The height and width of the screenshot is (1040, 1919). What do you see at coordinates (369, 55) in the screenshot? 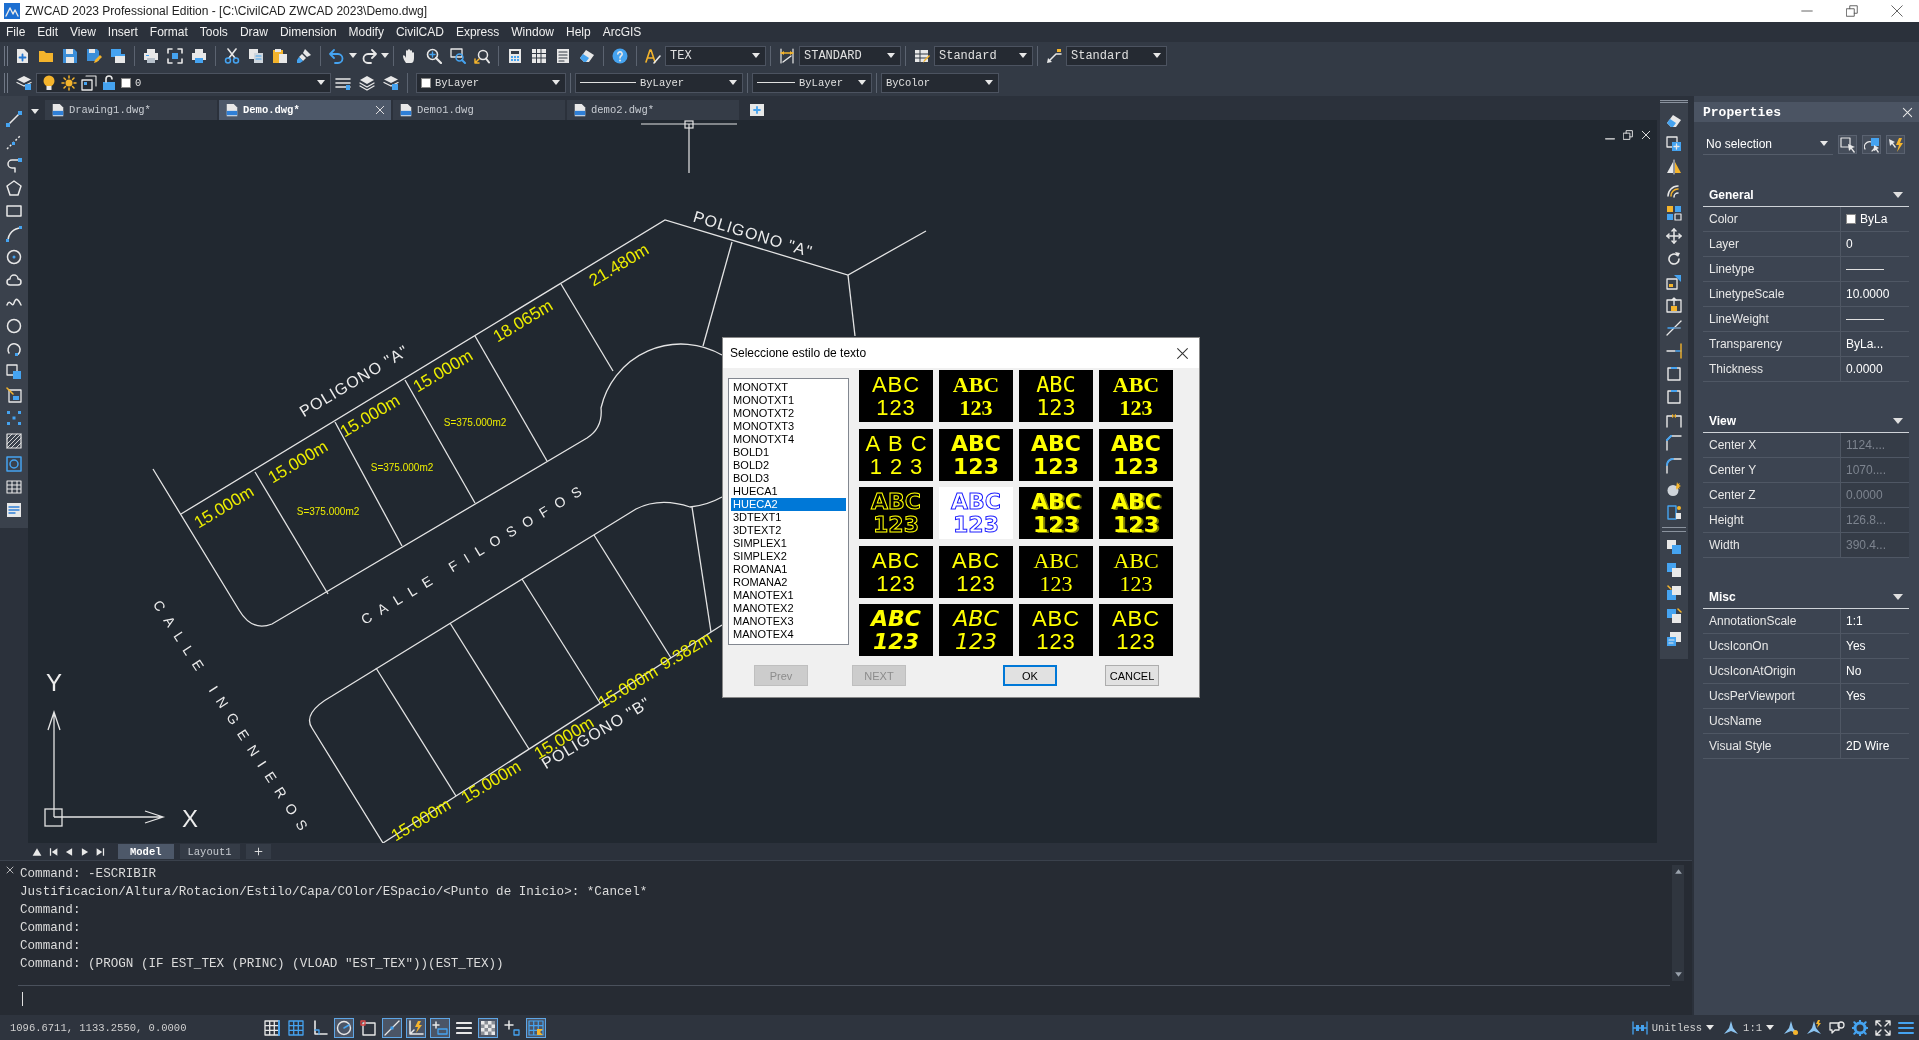
I see `redo-icon` at bounding box center [369, 55].